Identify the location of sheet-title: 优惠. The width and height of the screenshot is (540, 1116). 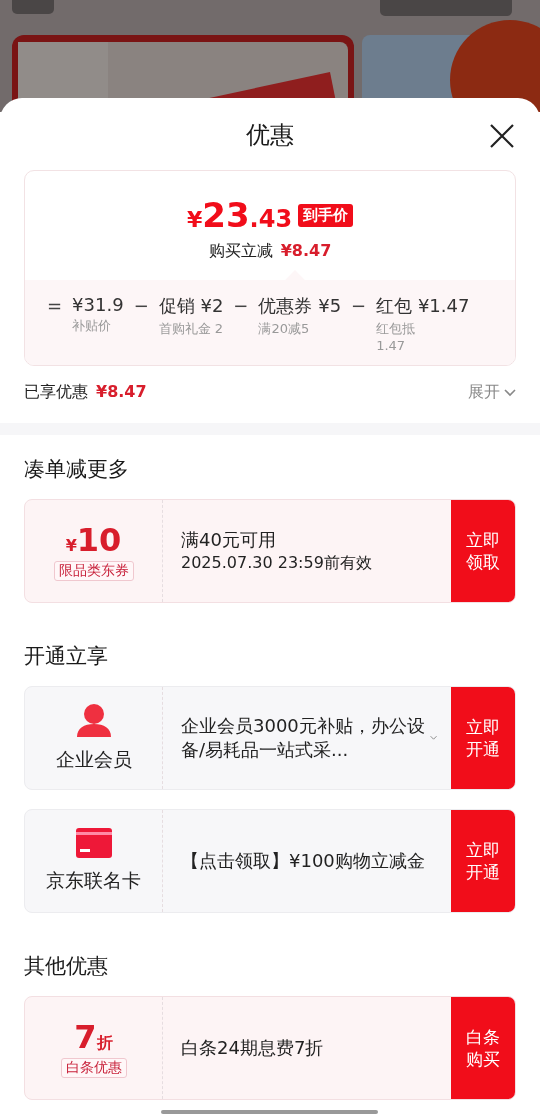
(270, 135).